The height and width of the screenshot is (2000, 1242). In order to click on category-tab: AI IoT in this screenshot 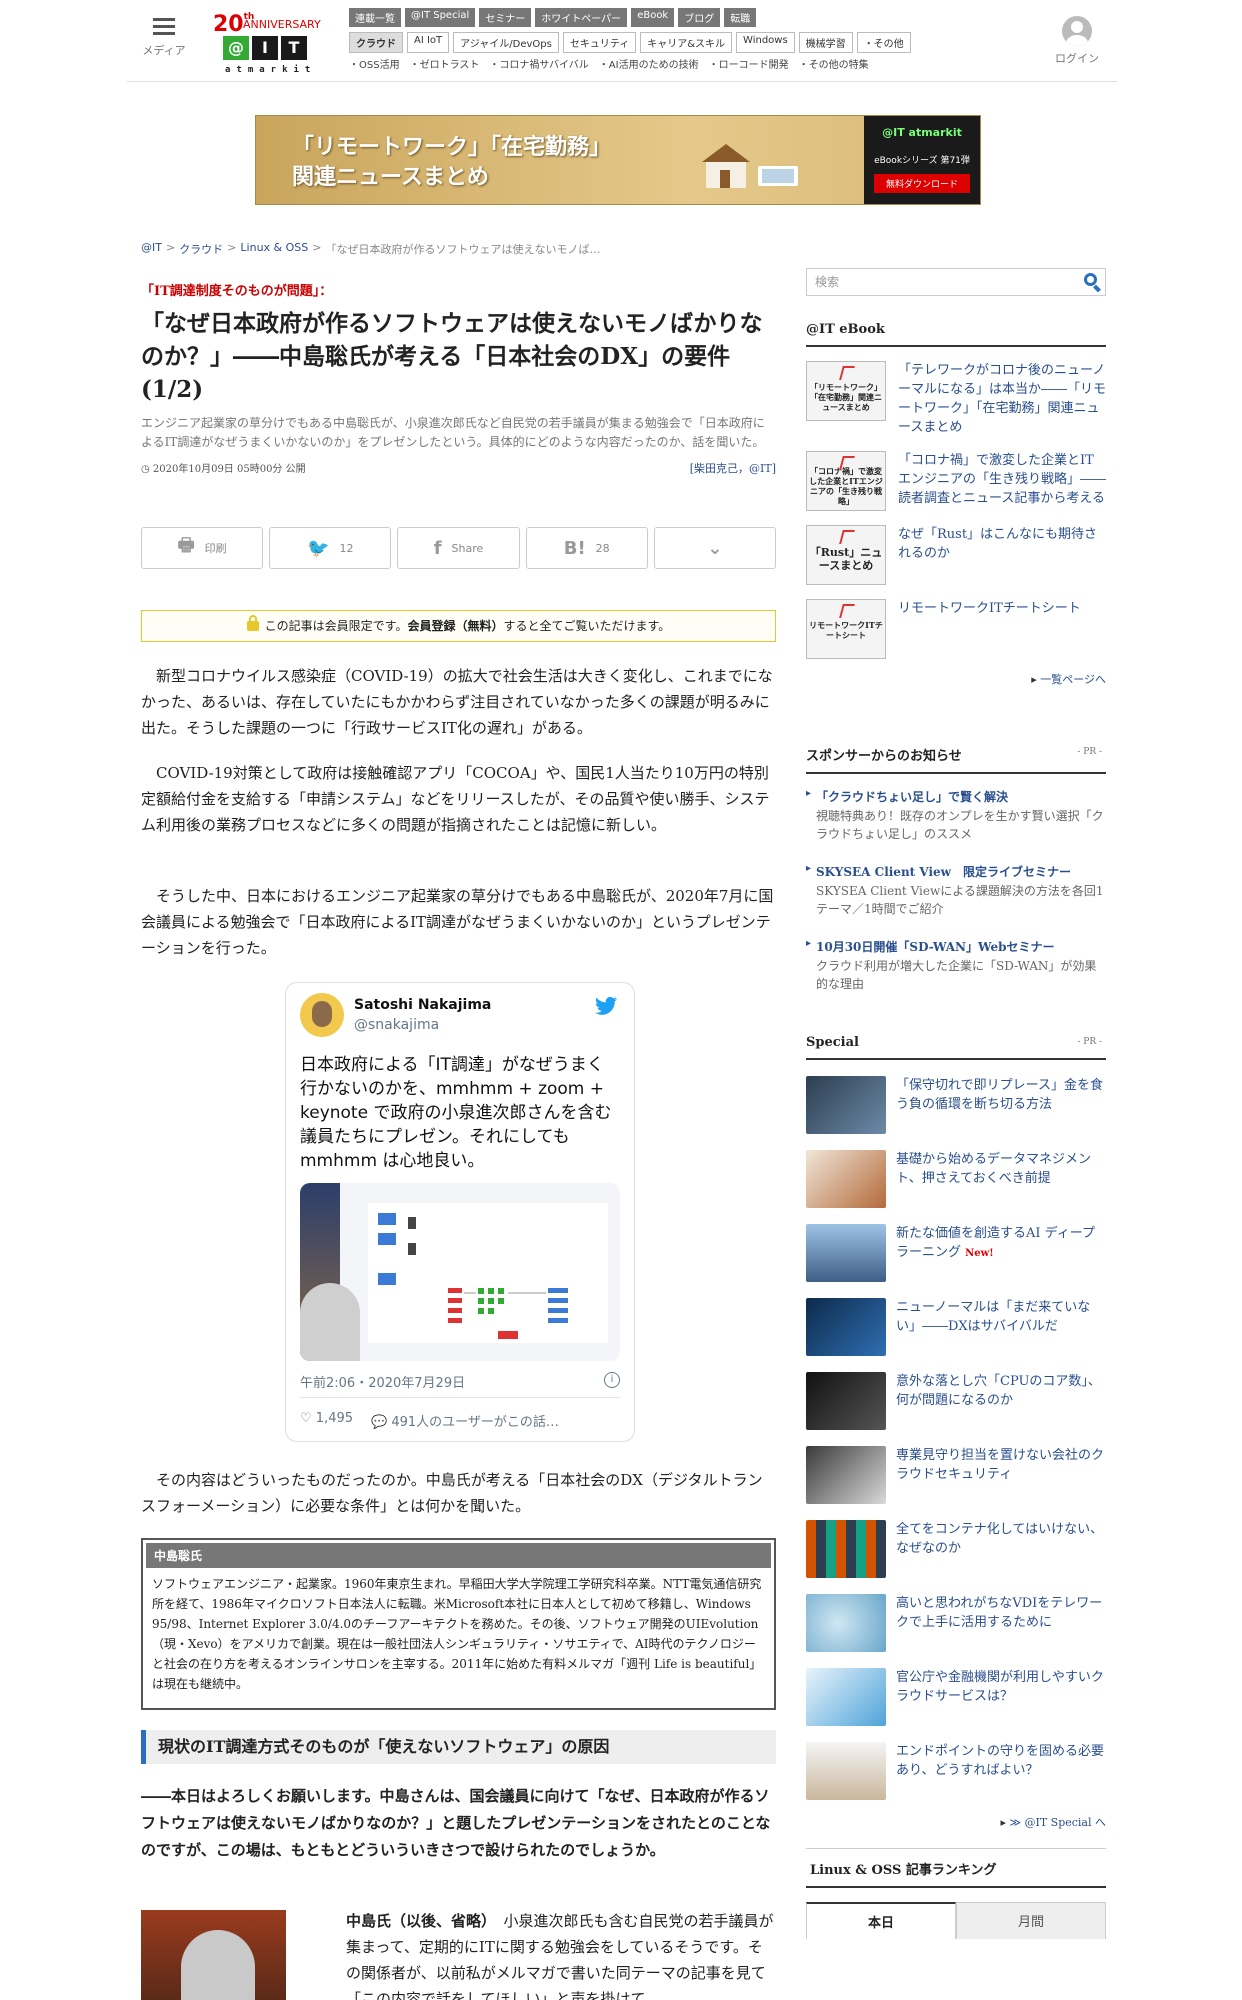, I will do `click(428, 42)`.